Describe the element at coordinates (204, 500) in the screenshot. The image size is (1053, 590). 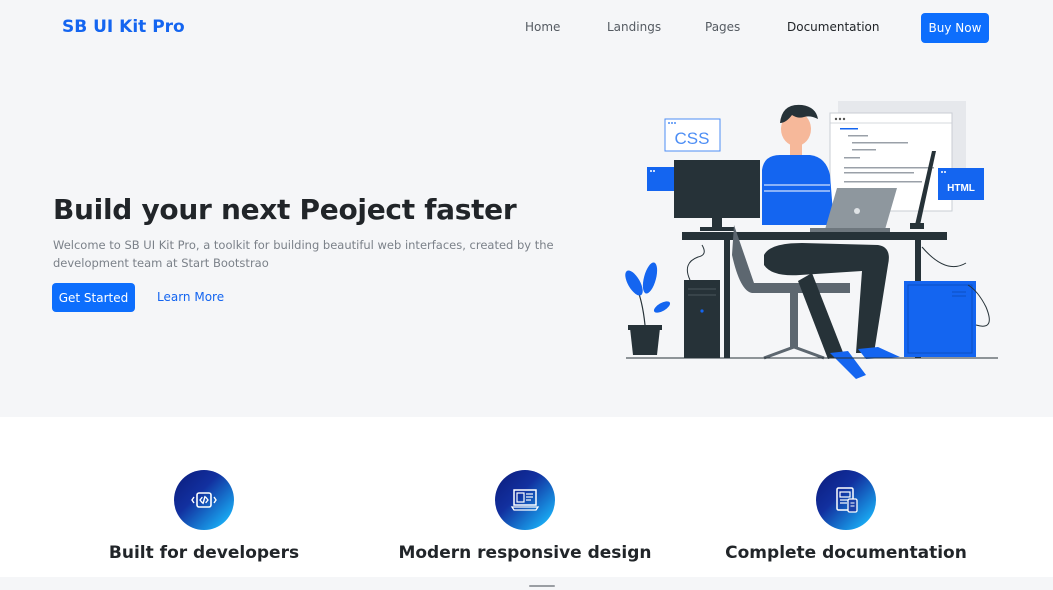
I see `code-icon` at that location.